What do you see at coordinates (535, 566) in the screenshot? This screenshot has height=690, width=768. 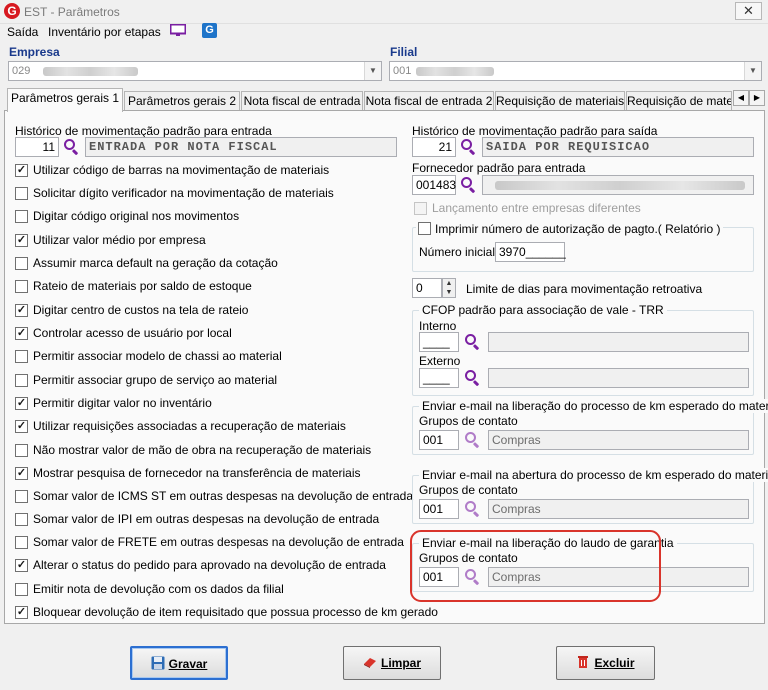 I see `highlight-annotation` at bounding box center [535, 566].